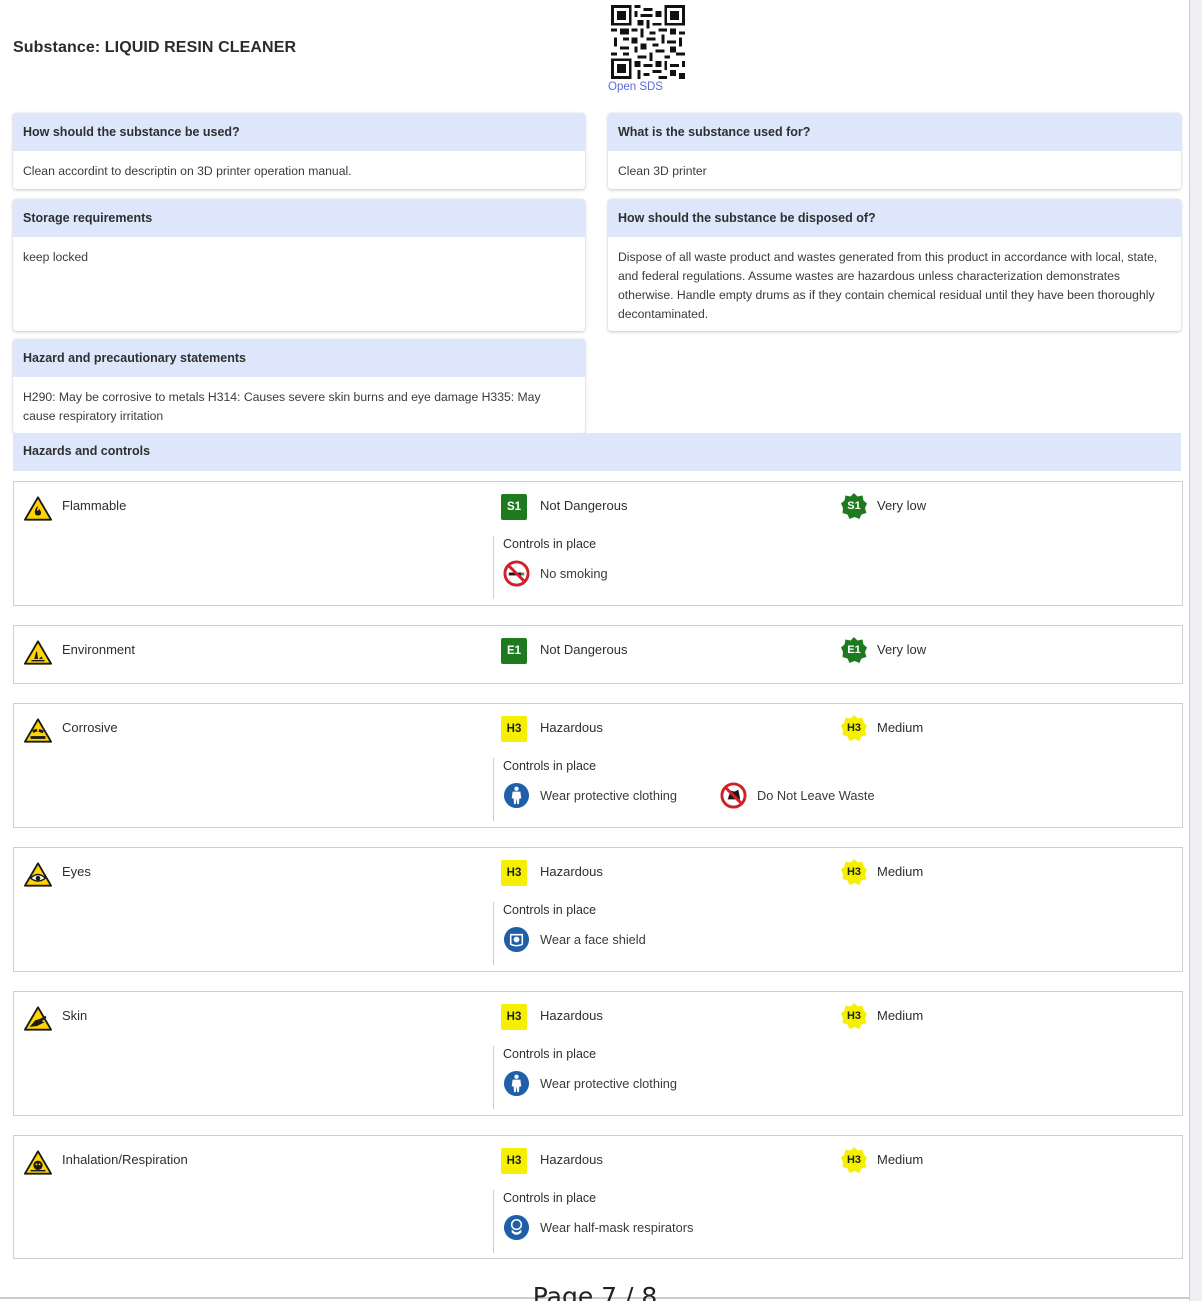 This screenshot has width=1202, height=1301. I want to click on no-smoking-icon, so click(516, 573).